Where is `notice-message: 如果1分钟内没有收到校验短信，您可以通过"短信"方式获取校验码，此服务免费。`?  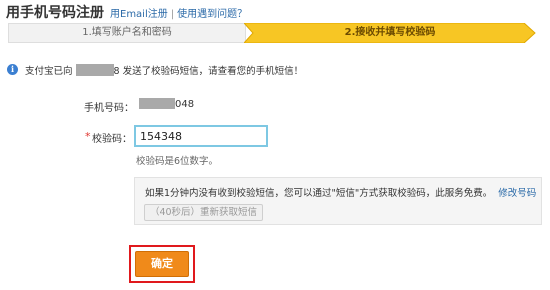
notice-message: 如果1分钟内没有收到校验短信，您可以通过"短信"方式获取校验码，此服务免费。 is located at coordinates (319, 193).